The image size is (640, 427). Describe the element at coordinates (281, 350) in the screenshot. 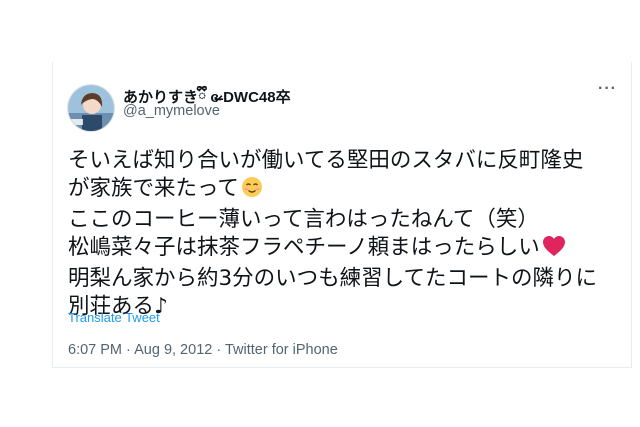

I see `tweet-source: Twitter for iPhone` at that location.